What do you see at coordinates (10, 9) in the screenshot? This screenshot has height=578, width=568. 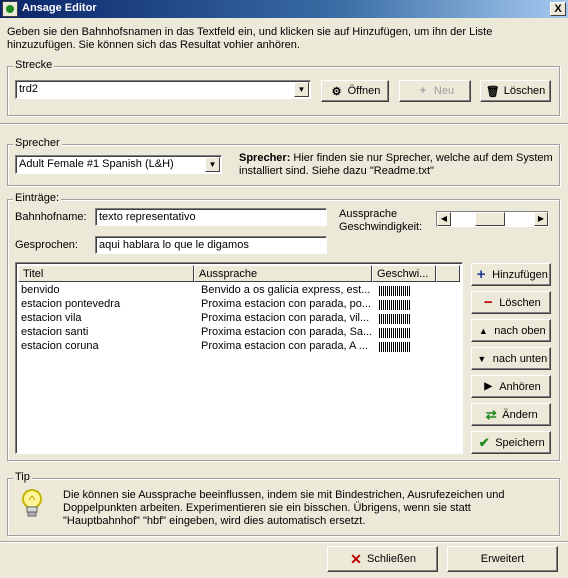 I see `app-icon` at bounding box center [10, 9].